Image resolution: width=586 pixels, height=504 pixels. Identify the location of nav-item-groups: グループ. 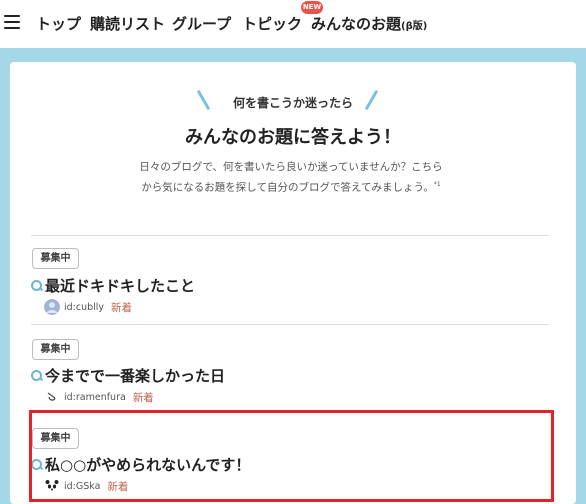
(201, 23).